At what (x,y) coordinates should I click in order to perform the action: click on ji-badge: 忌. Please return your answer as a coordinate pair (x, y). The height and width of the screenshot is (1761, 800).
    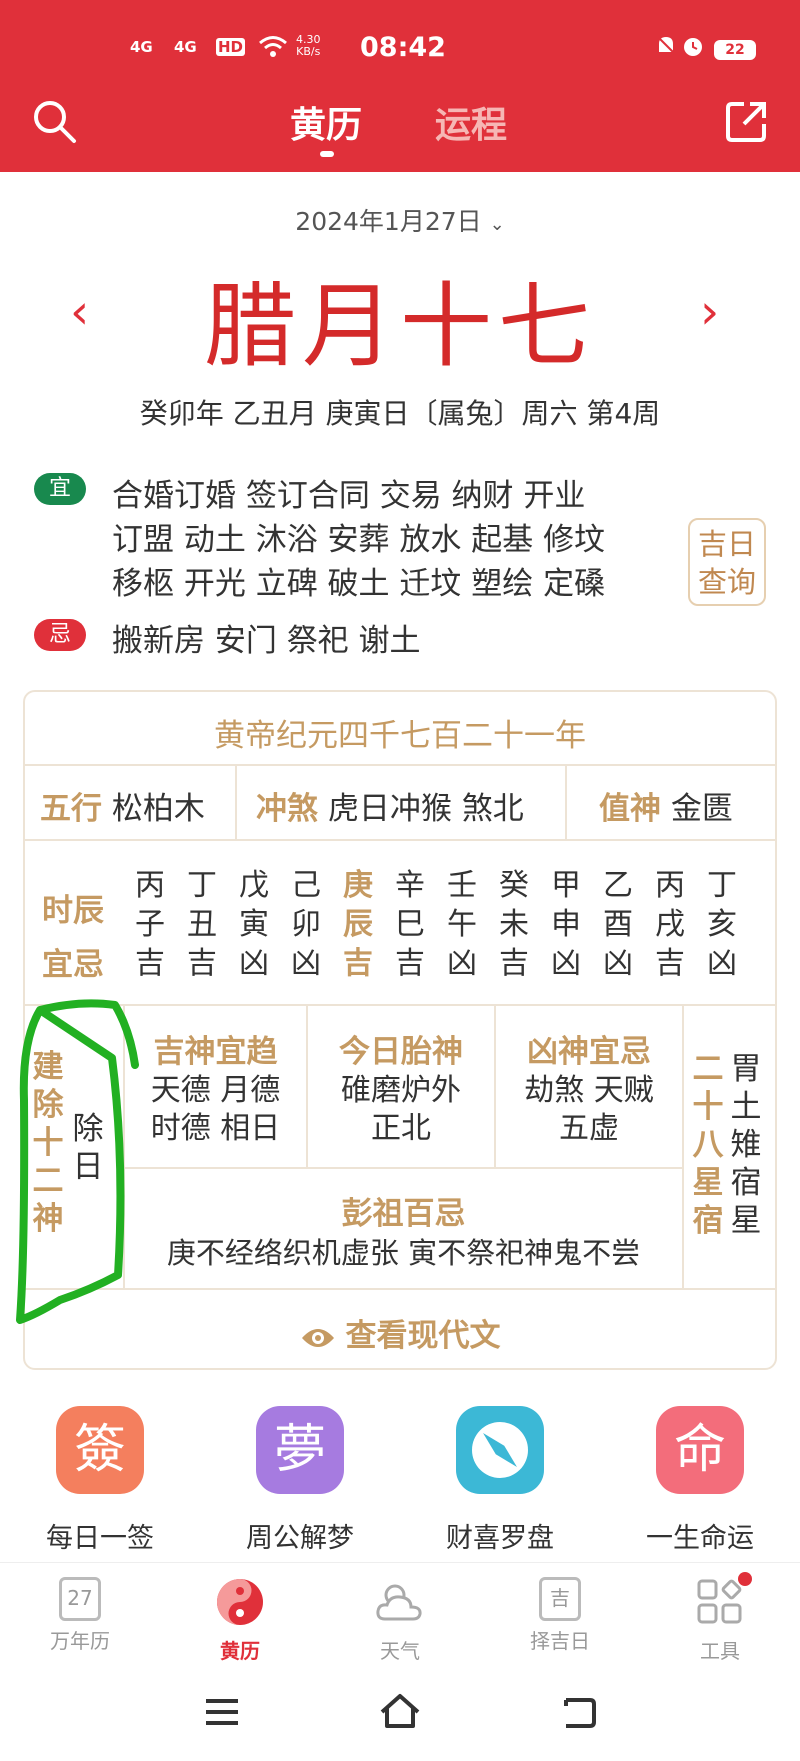
    Looking at the image, I should click on (60, 635).